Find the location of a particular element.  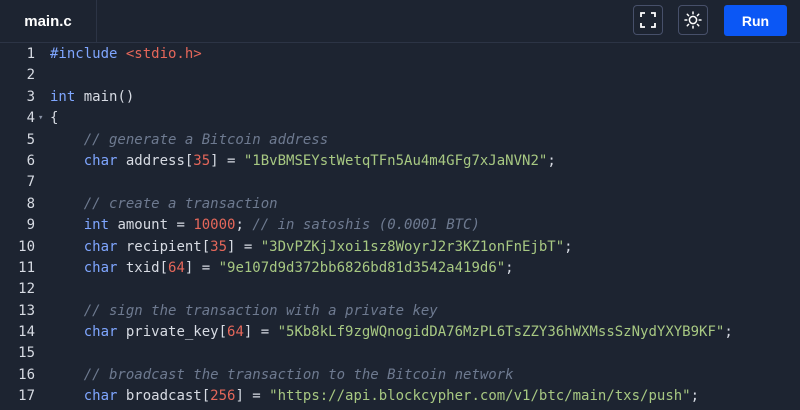

run-button-label: Run is located at coordinates (755, 20).